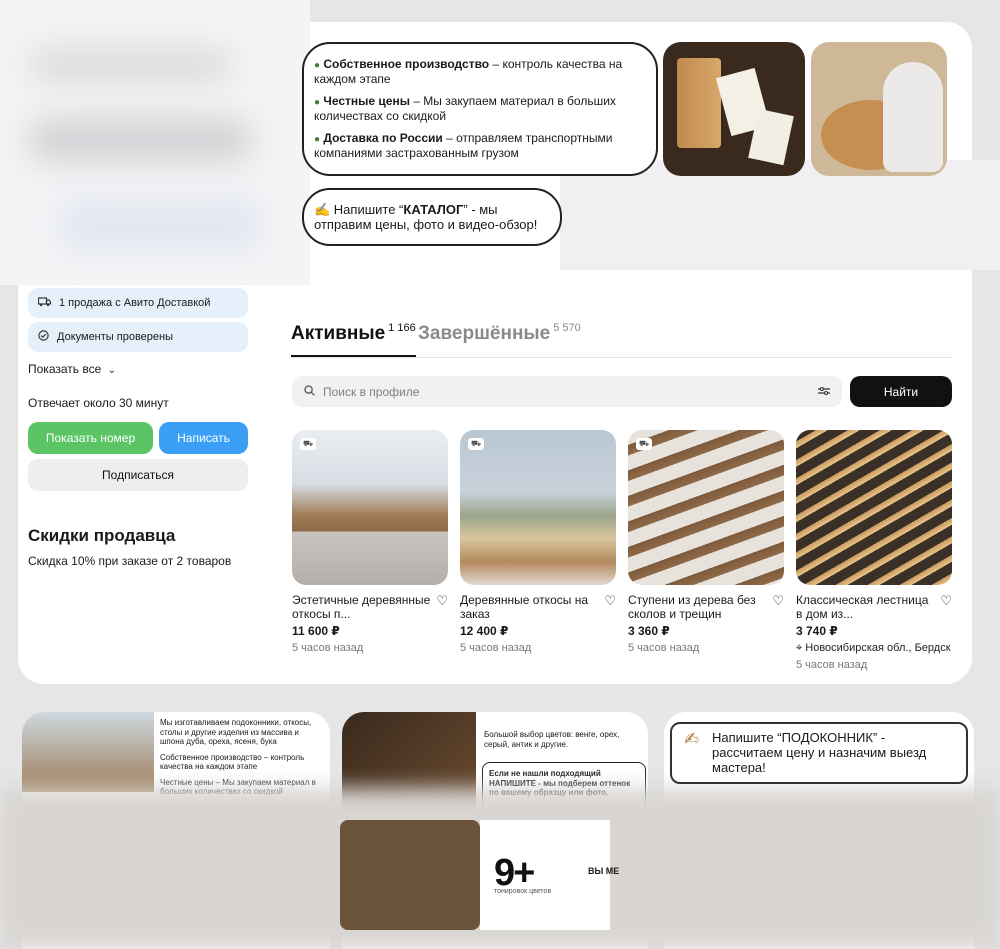  Describe the element at coordinates (366, 101) in the screenshot. I see `promo-line2-bold: Честные цены` at that location.